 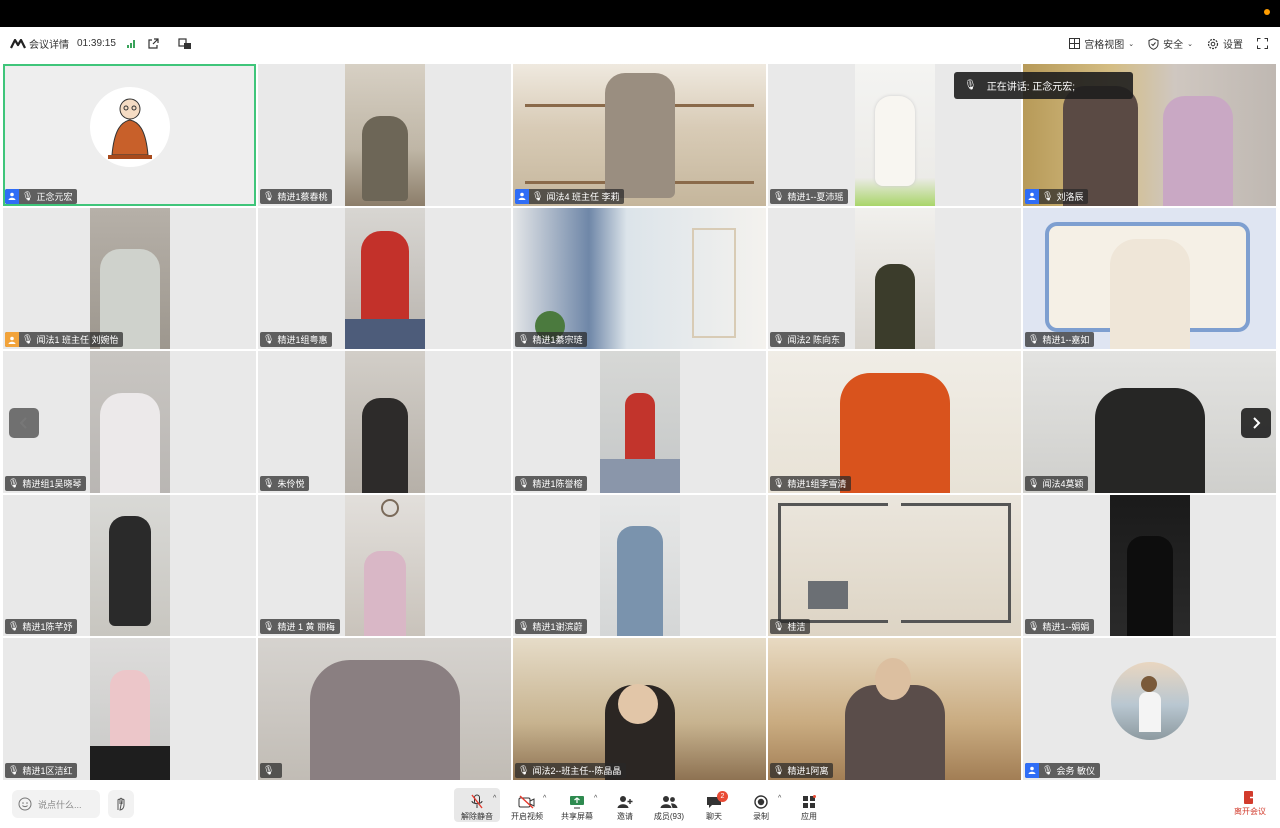 I want to click on video-tile: 🎙 闻法4莫颖, so click(x=1149, y=422).